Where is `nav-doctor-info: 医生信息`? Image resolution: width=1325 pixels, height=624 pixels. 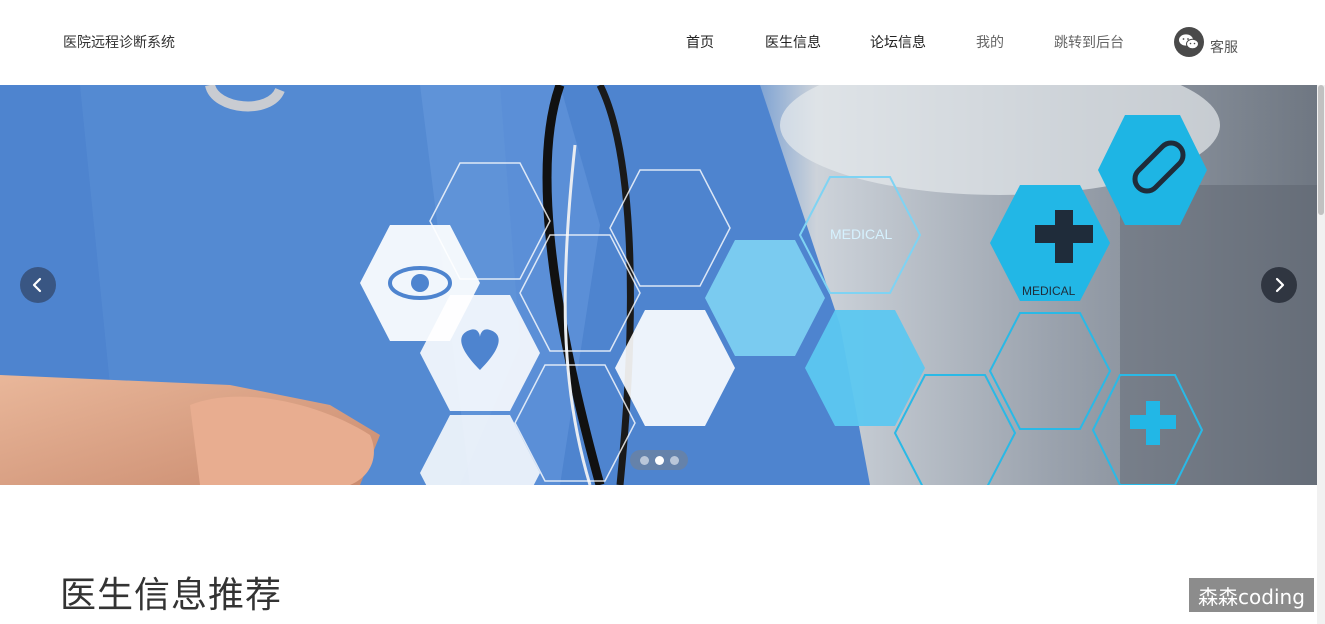
nav-doctor-info: 医生信息 is located at coordinates (793, 42).